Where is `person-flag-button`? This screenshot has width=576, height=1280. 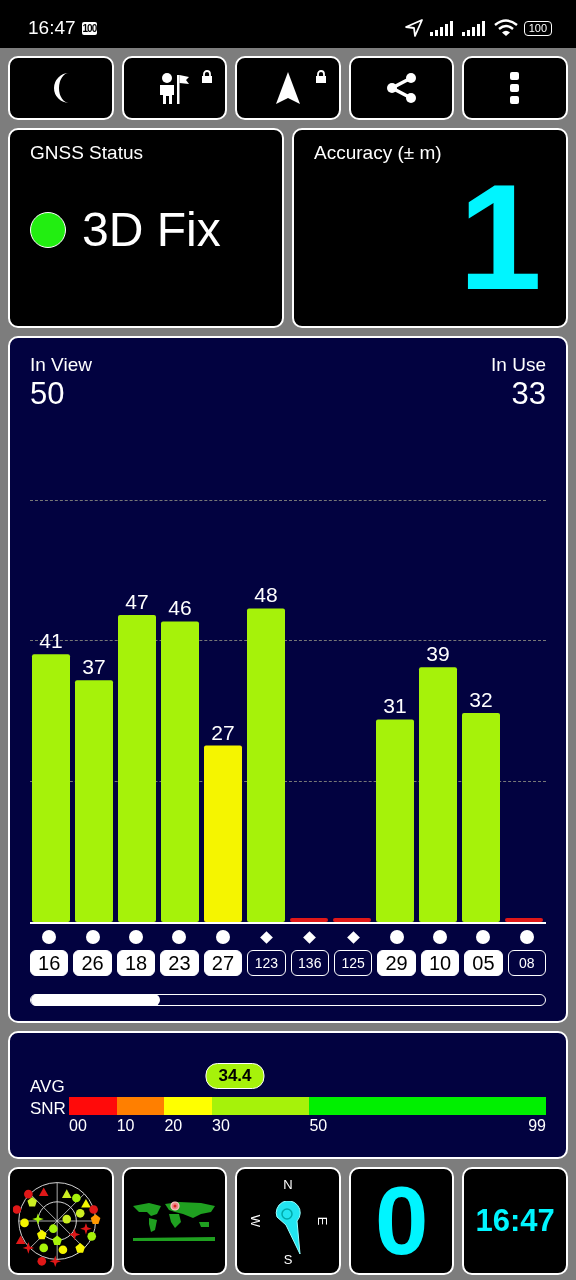 person-flag-button is located at coordinates (174, 88).